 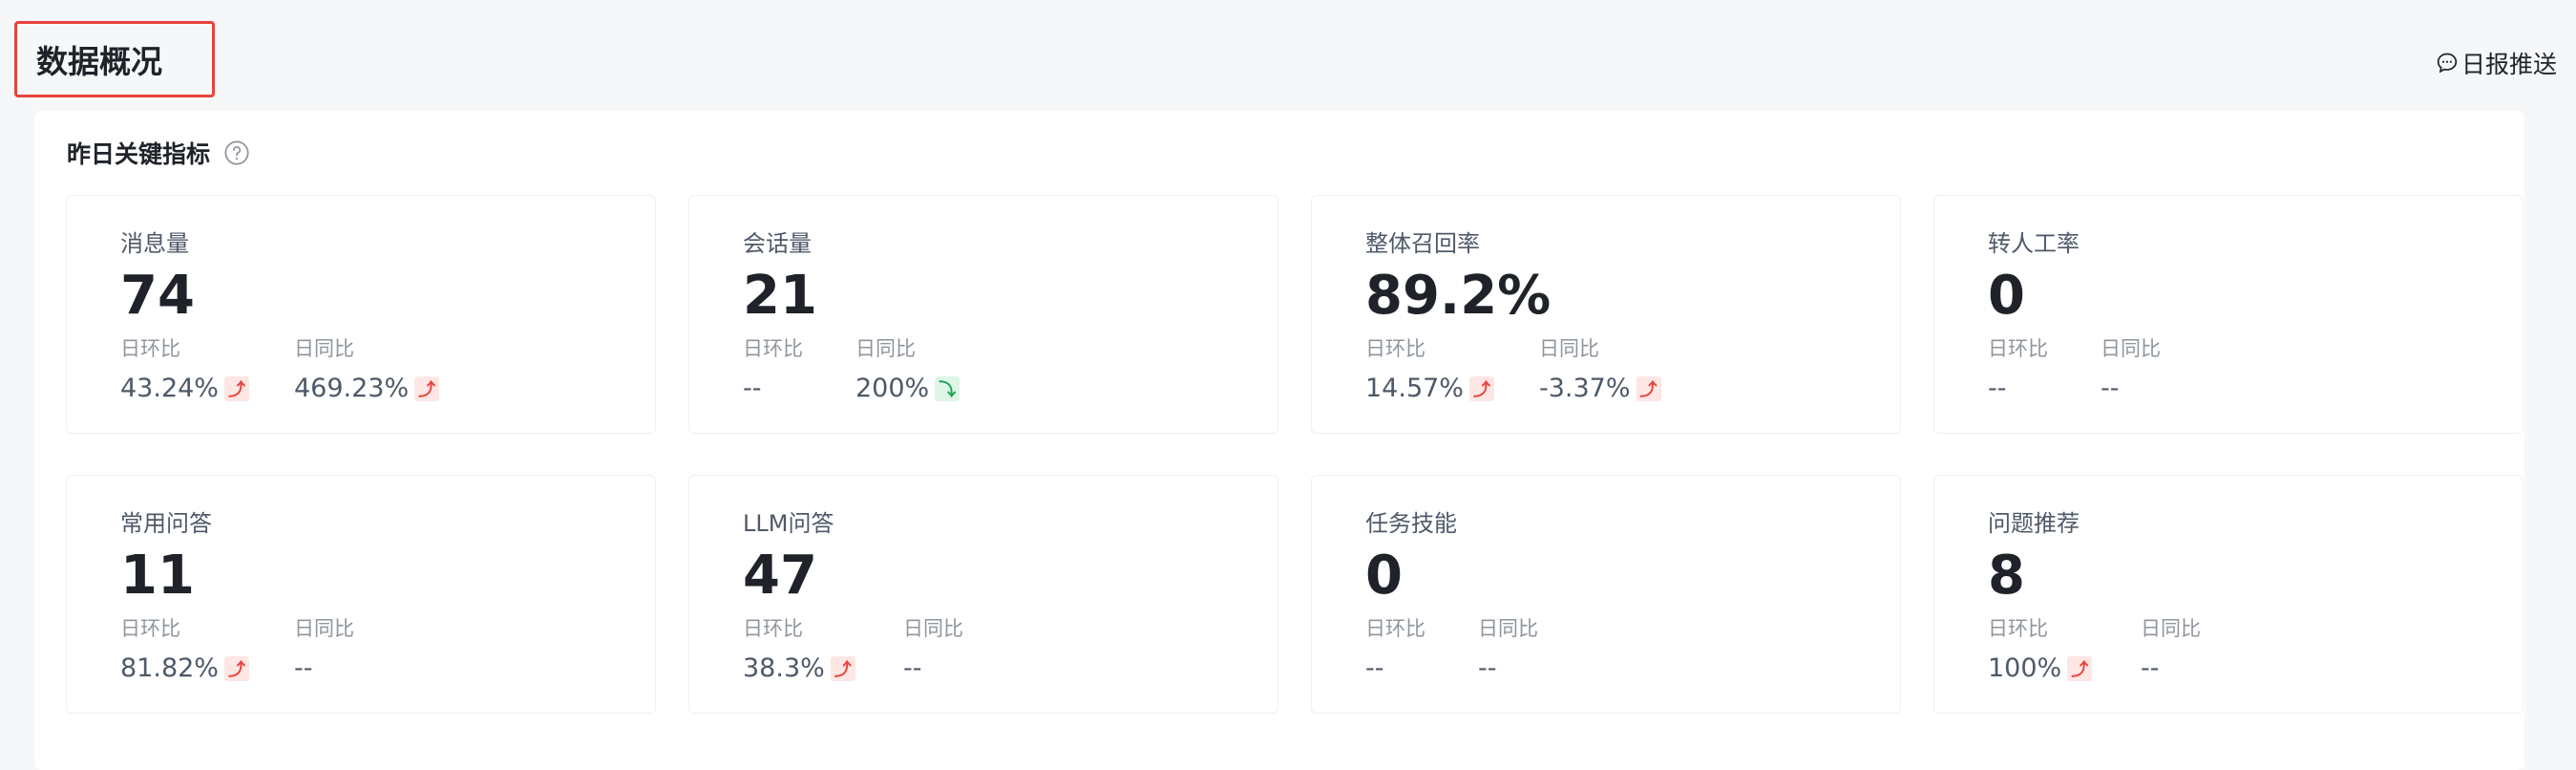 I want to click on metric-value-text: 47, so click(x=780, y=576).